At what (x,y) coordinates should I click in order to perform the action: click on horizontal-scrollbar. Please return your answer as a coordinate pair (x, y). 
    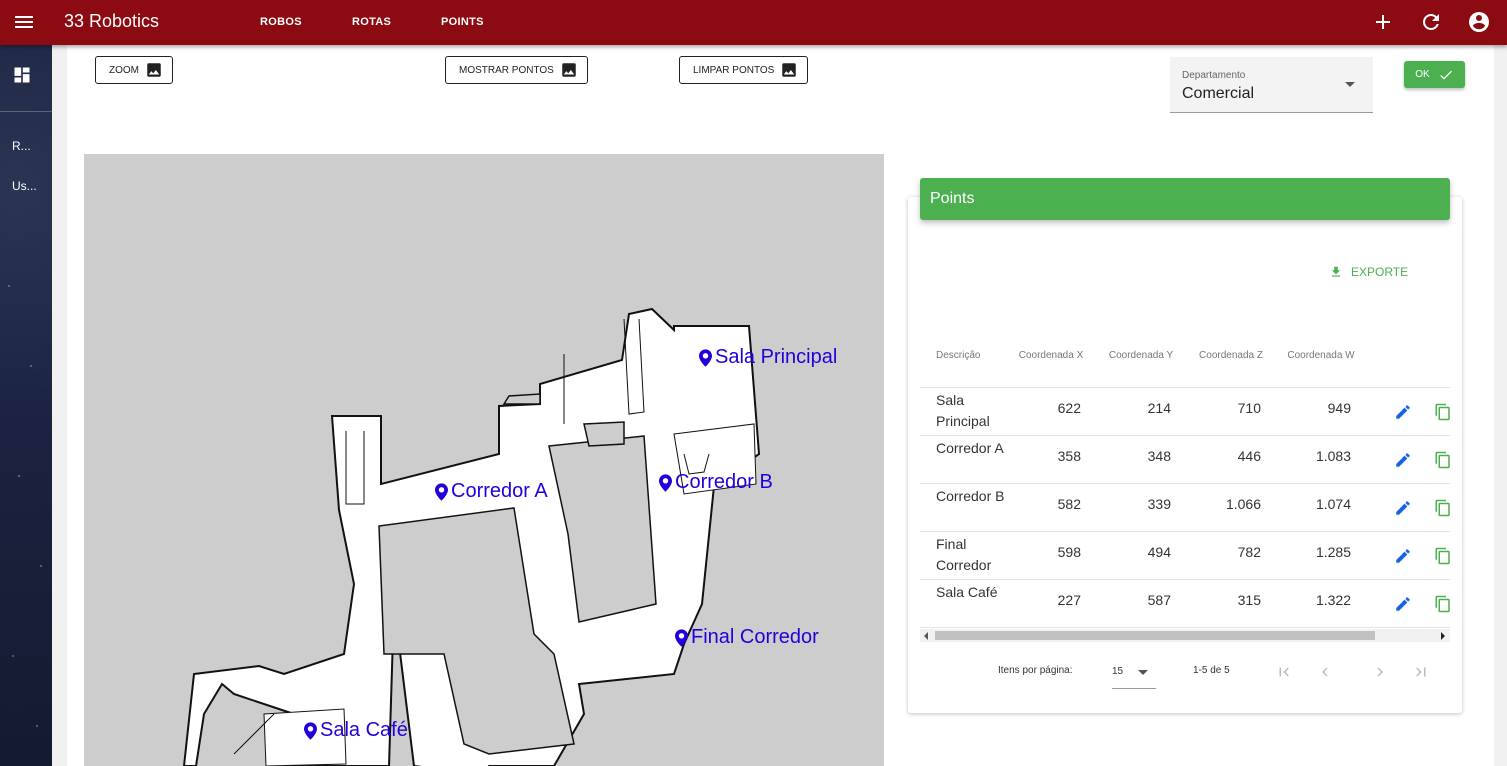
    Looking at the image, I should click on (1185, 635).